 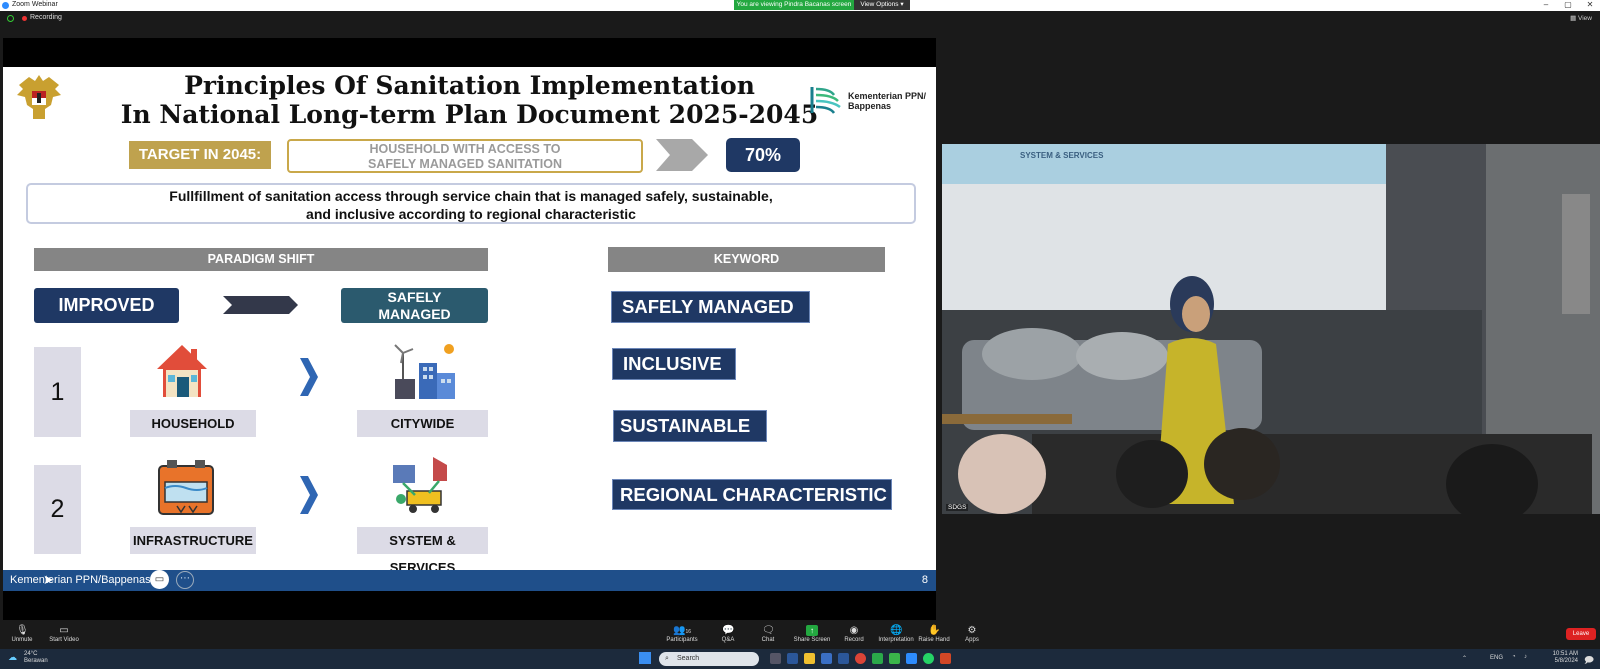 What do you see at coordinates (193, 423) in the screenshot?
I see `household-label: HOUSEHOLD` at bounding box center [193, 423].